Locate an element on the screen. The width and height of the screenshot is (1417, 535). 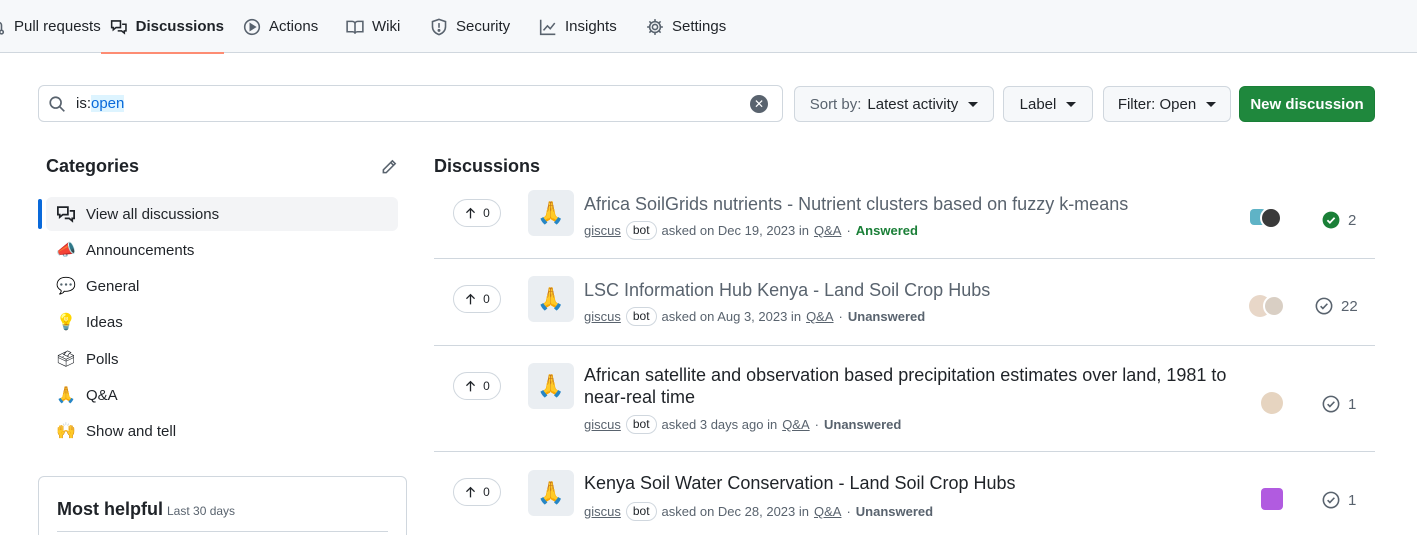
comment-count: 2 is located at coordinates (1339, 220).